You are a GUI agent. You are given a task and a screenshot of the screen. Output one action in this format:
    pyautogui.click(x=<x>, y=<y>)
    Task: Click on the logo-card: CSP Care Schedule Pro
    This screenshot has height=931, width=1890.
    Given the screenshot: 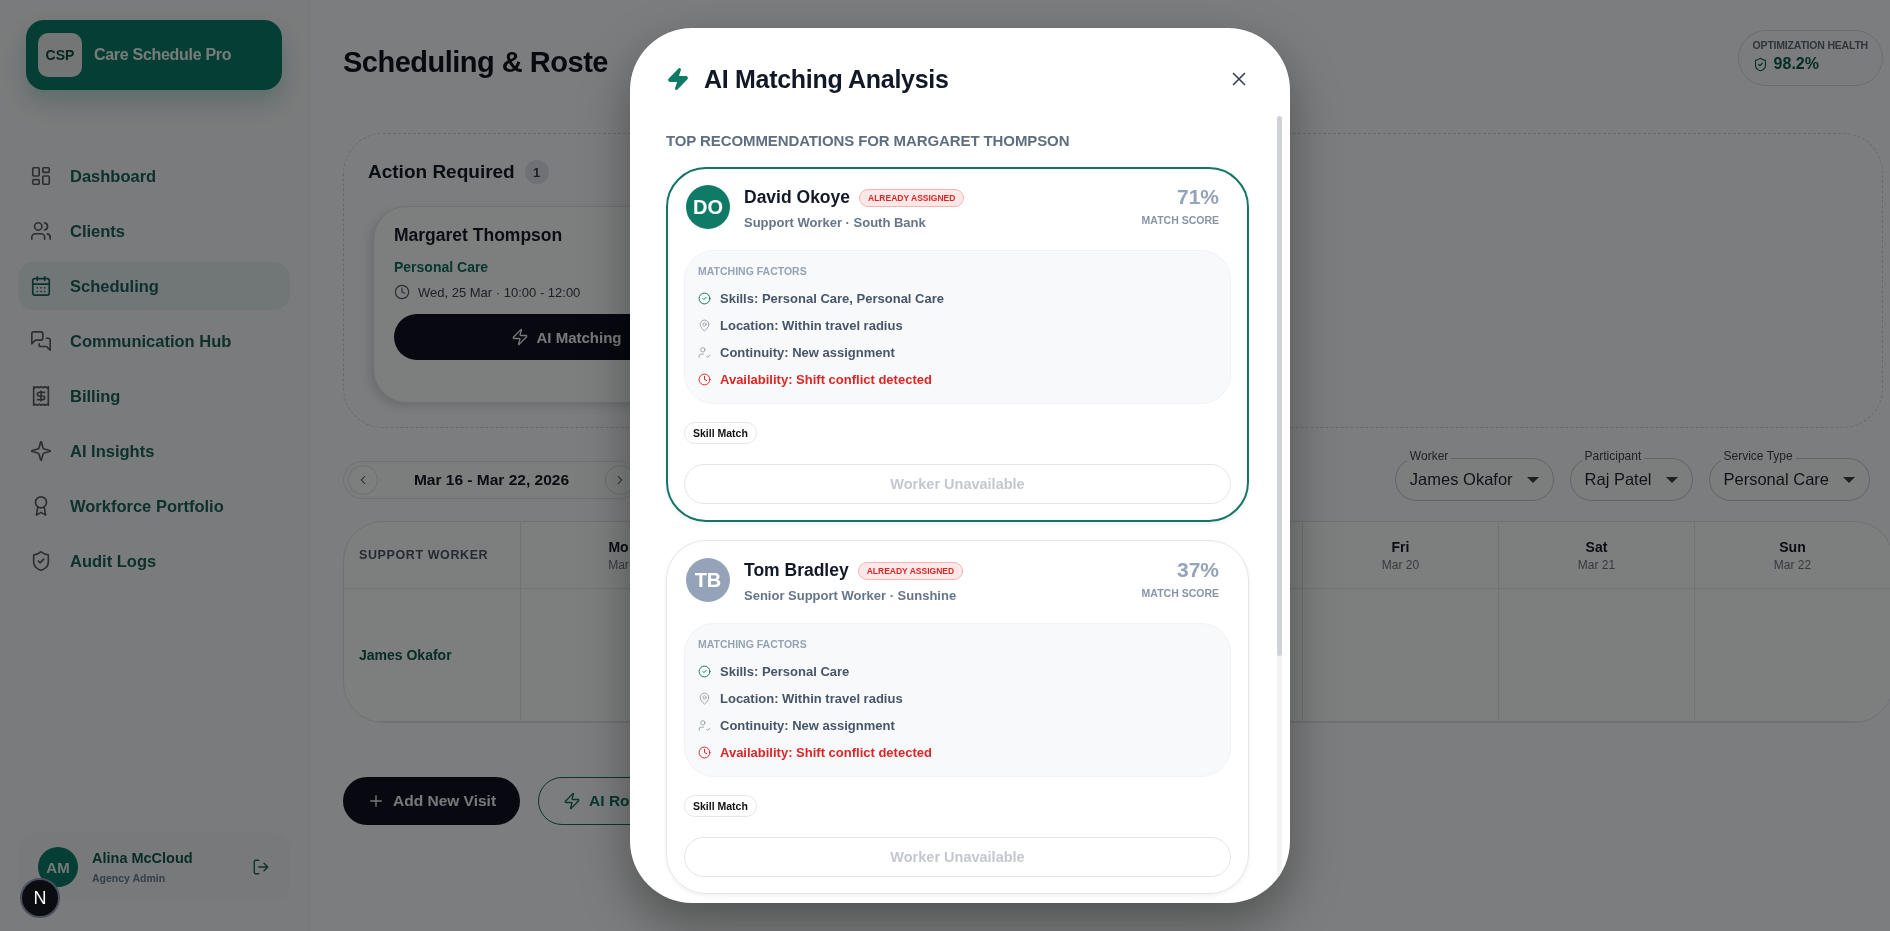 What is the action you would take?
    pyautogui.click(x=154, y=55)
    